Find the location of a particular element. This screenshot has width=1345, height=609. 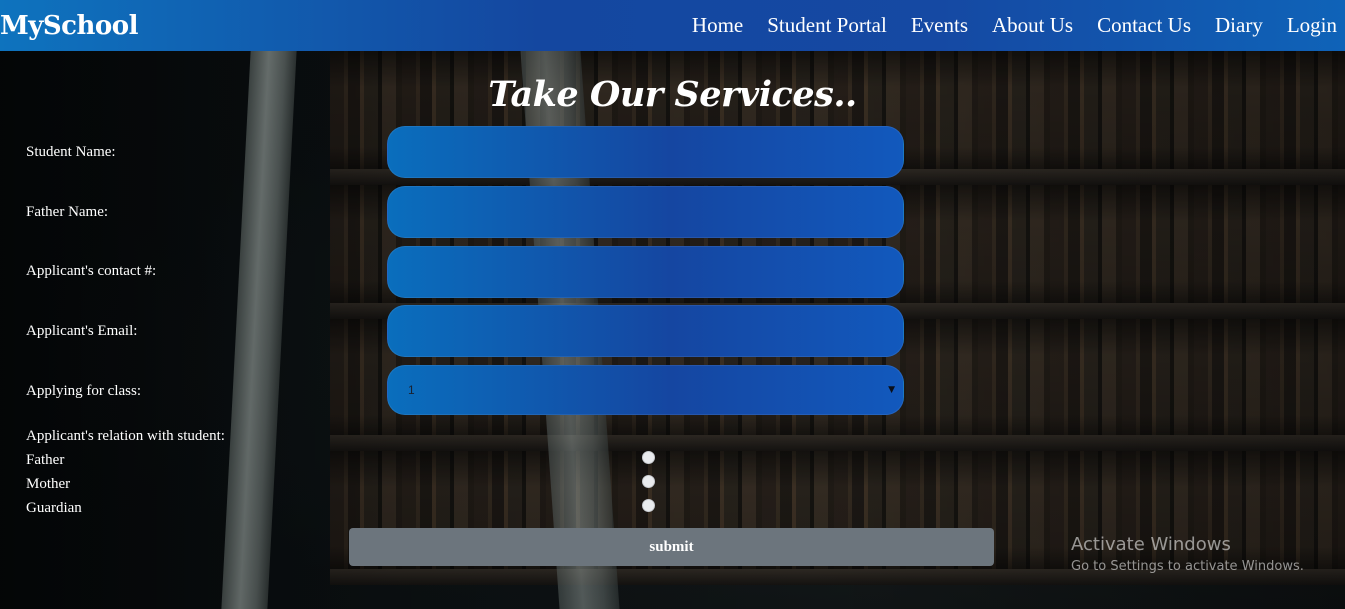

nav-link-student-portal: Student Portal is located at coordinates (827, 25).